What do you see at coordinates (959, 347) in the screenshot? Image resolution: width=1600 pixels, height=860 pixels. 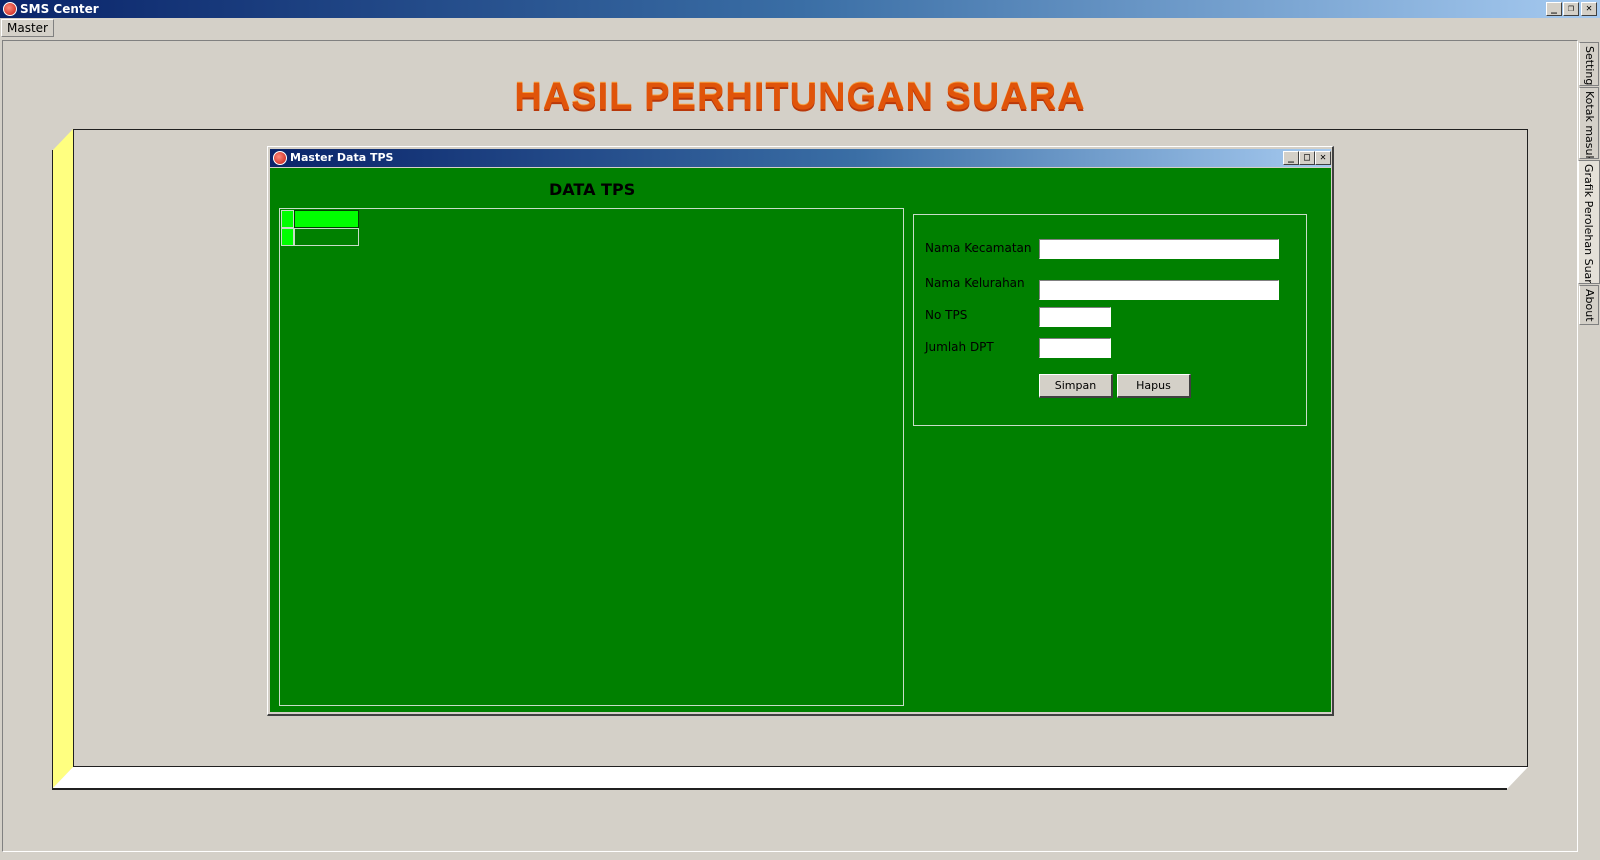 I see `jumlah-dpt-label: Jumlah DPT` at bounding box center [959, 347].